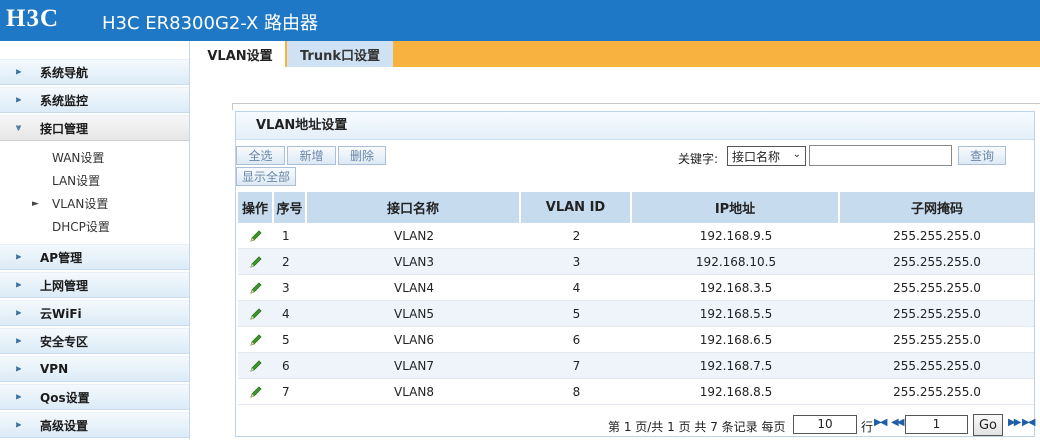 Image resolution: width=1040 pixels, height=440 pixels. I want to click on cell-ip-address: 192.168.6.5, so click(736, 339).